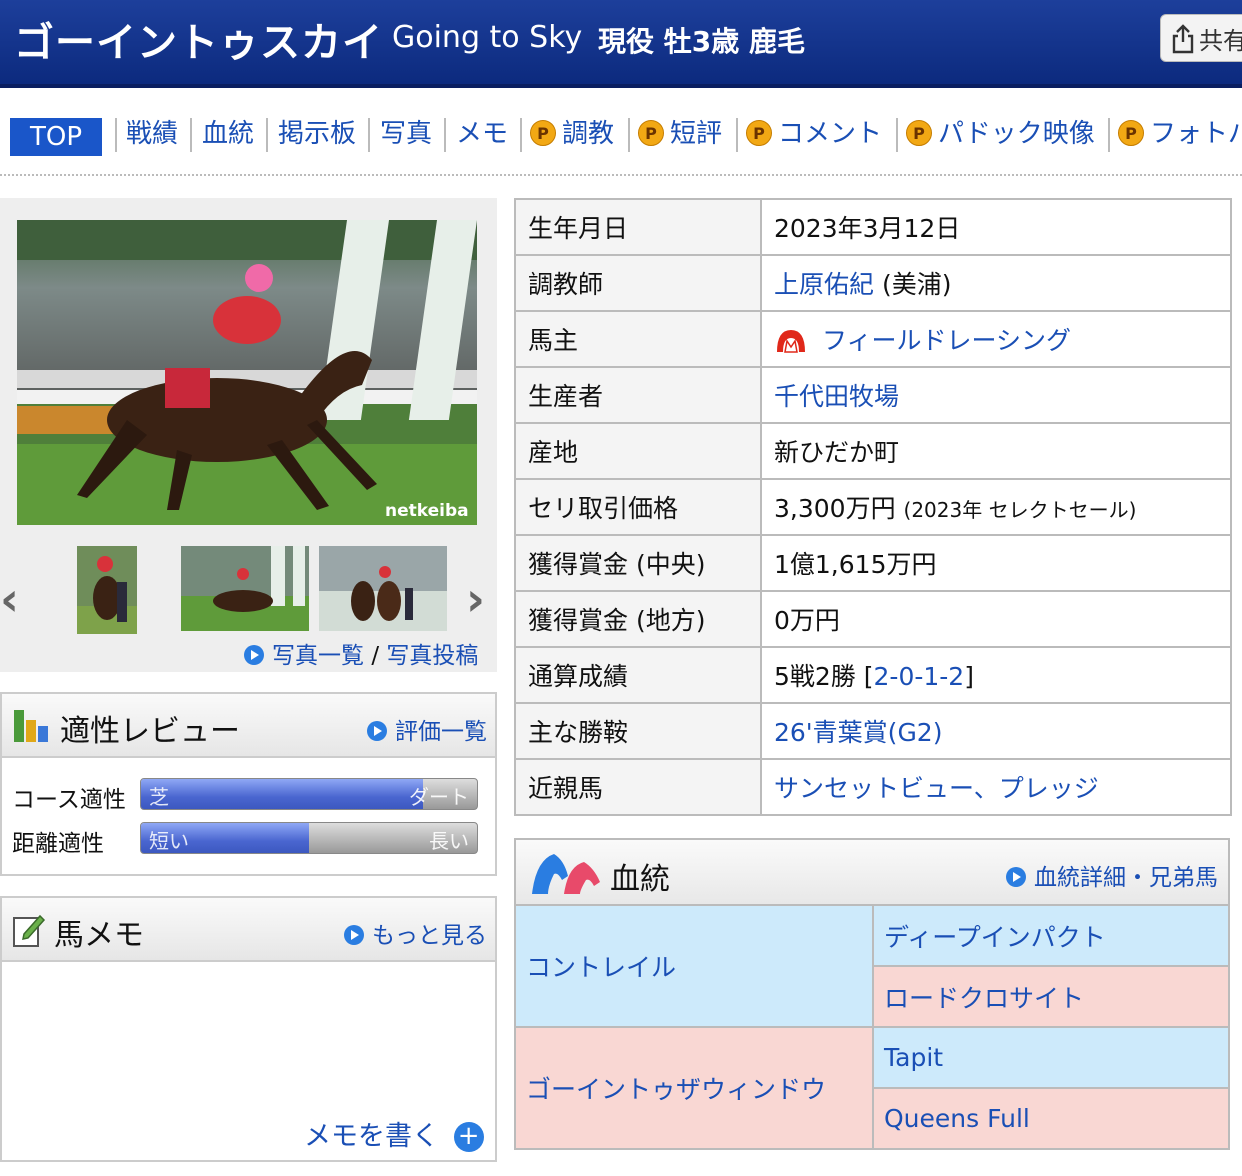 The image size is (1242, 1176). I want to click on photo-watermark: netkeiba, so click(427, 511).